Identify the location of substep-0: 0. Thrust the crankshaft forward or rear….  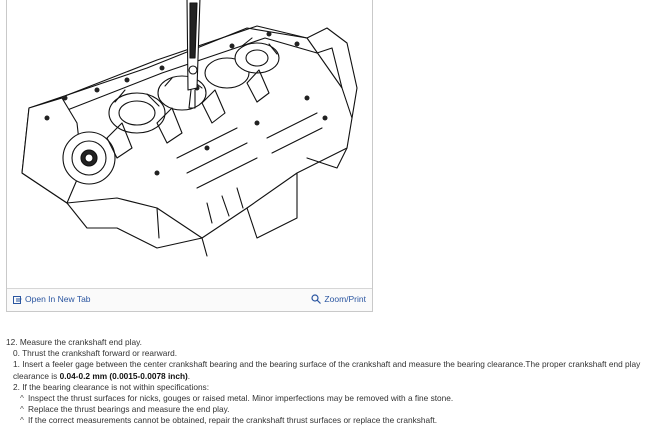
(95, 353).